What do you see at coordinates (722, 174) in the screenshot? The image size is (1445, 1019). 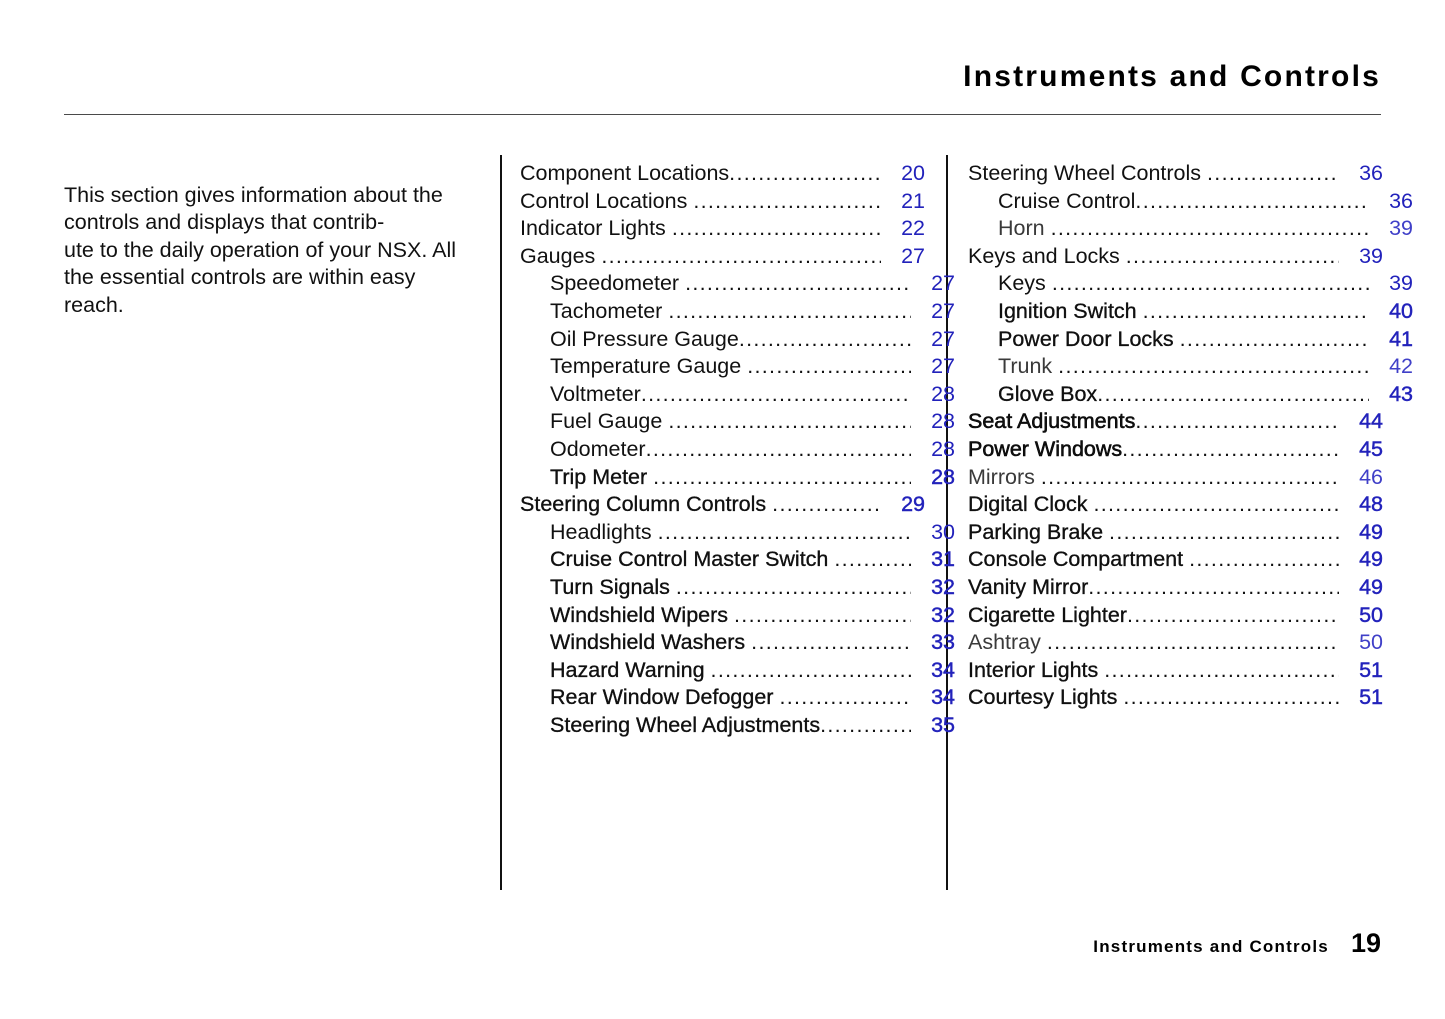 I see `toc-entry: Component Locations 20` at bounding box center [722, 174].